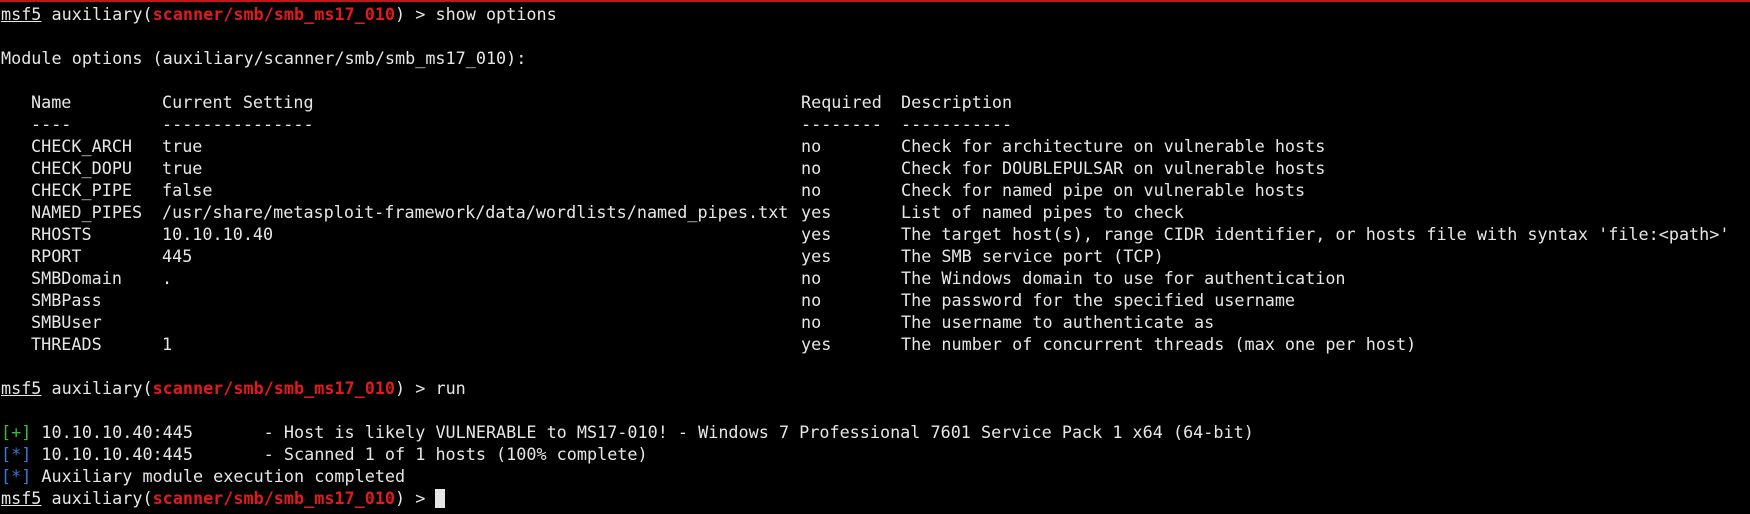 The width and height of the screenshot is (1750, 514). Describe the element at coordinates (61, 234) in the screenshot. I see `option-name: RHOSTS` at that location.